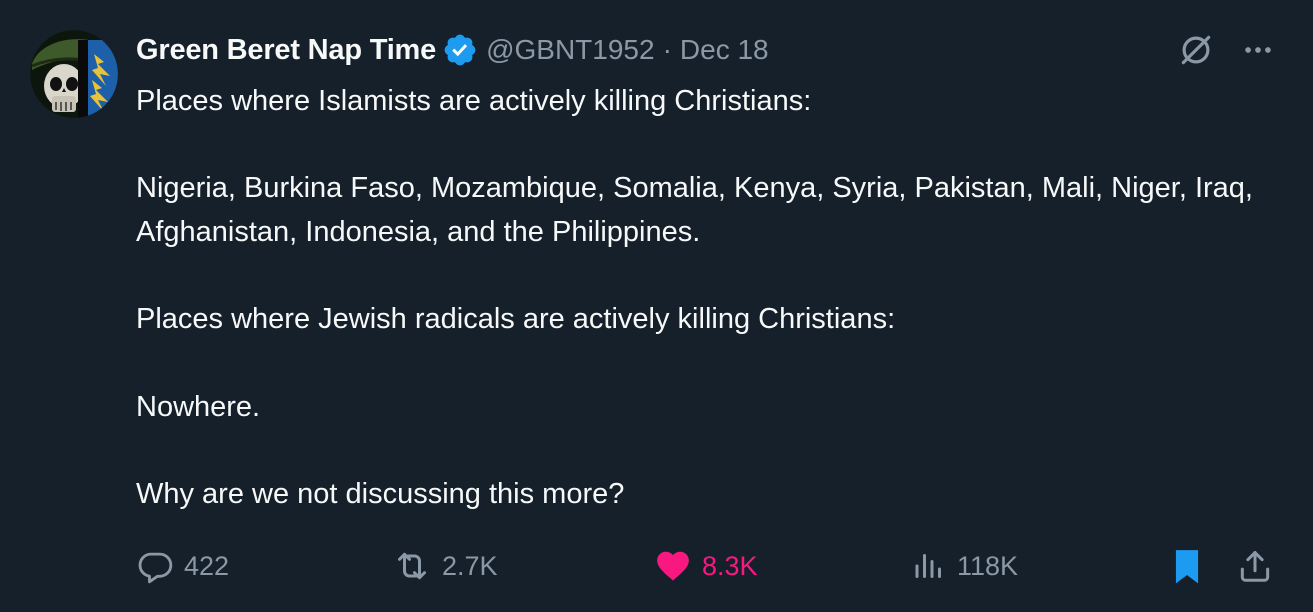 The image size is (1313, 612). What do you see at coordinates (380, 494) in the screenshot?
I see `tweet-paragraph: Why are we not discussing this more?` at bounding box center [380, 494].